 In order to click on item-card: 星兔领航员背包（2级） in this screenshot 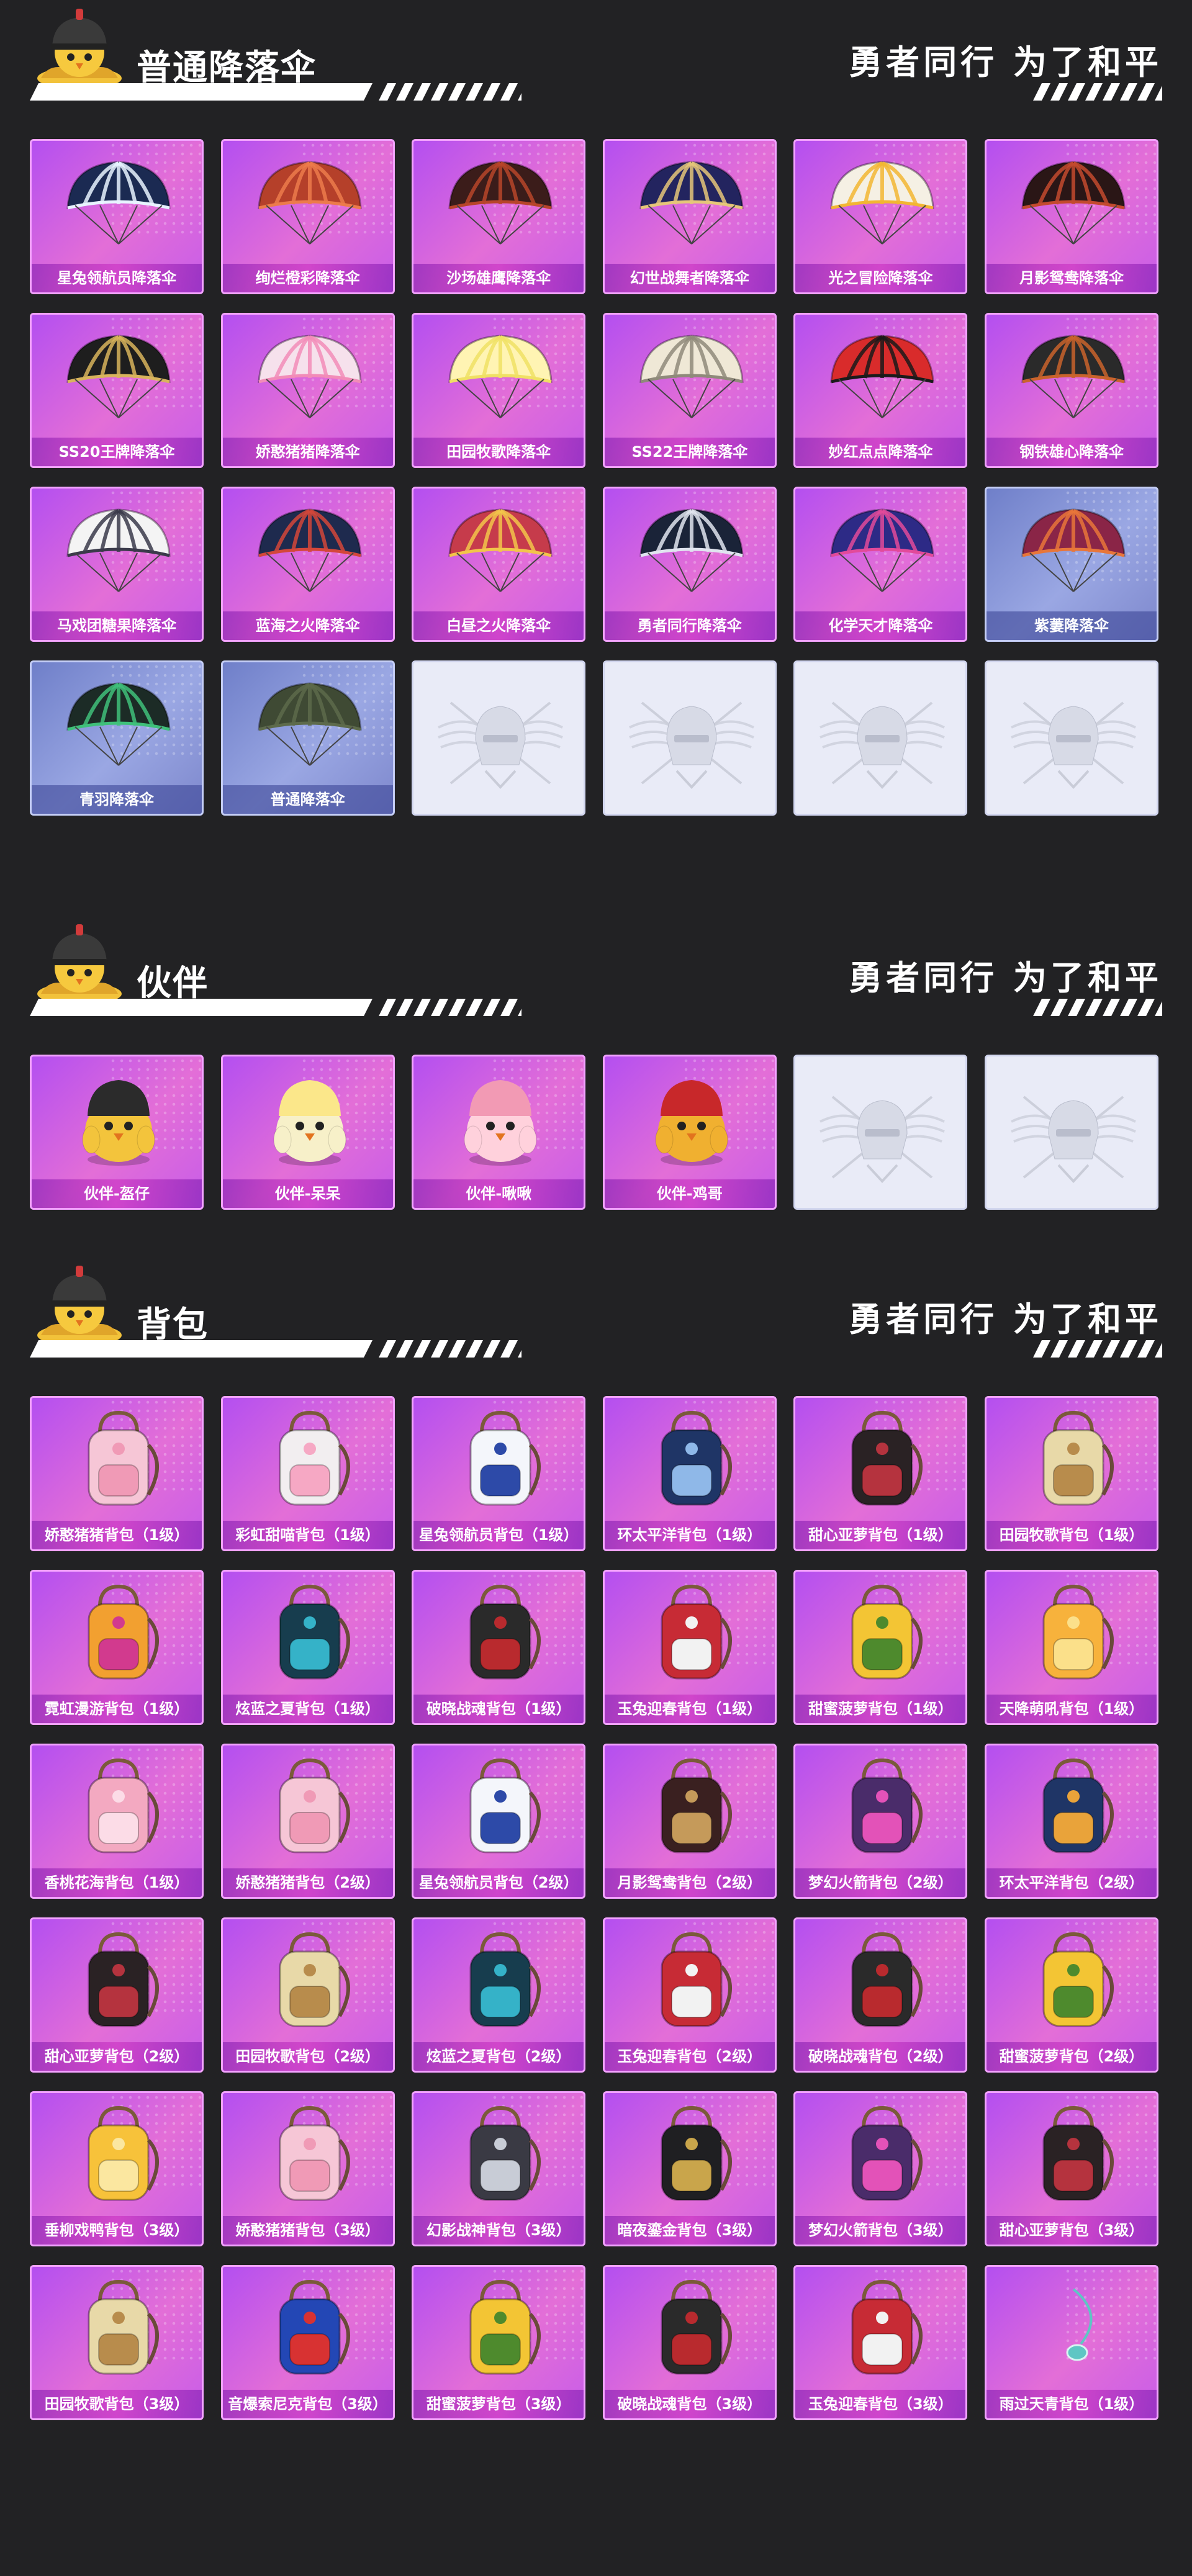, I will do `click(499, 1821)`.